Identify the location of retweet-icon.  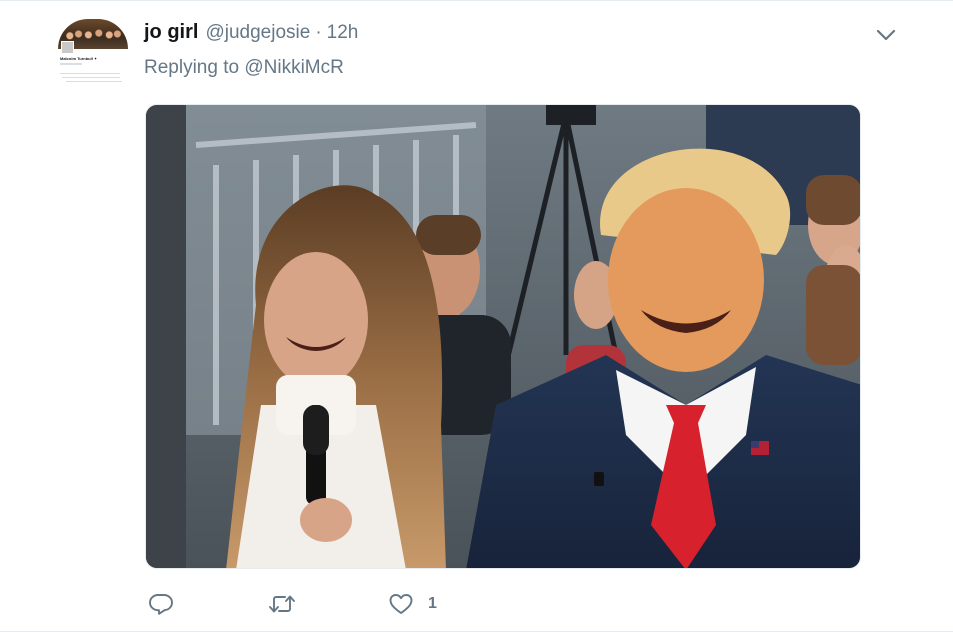
(282, 604).